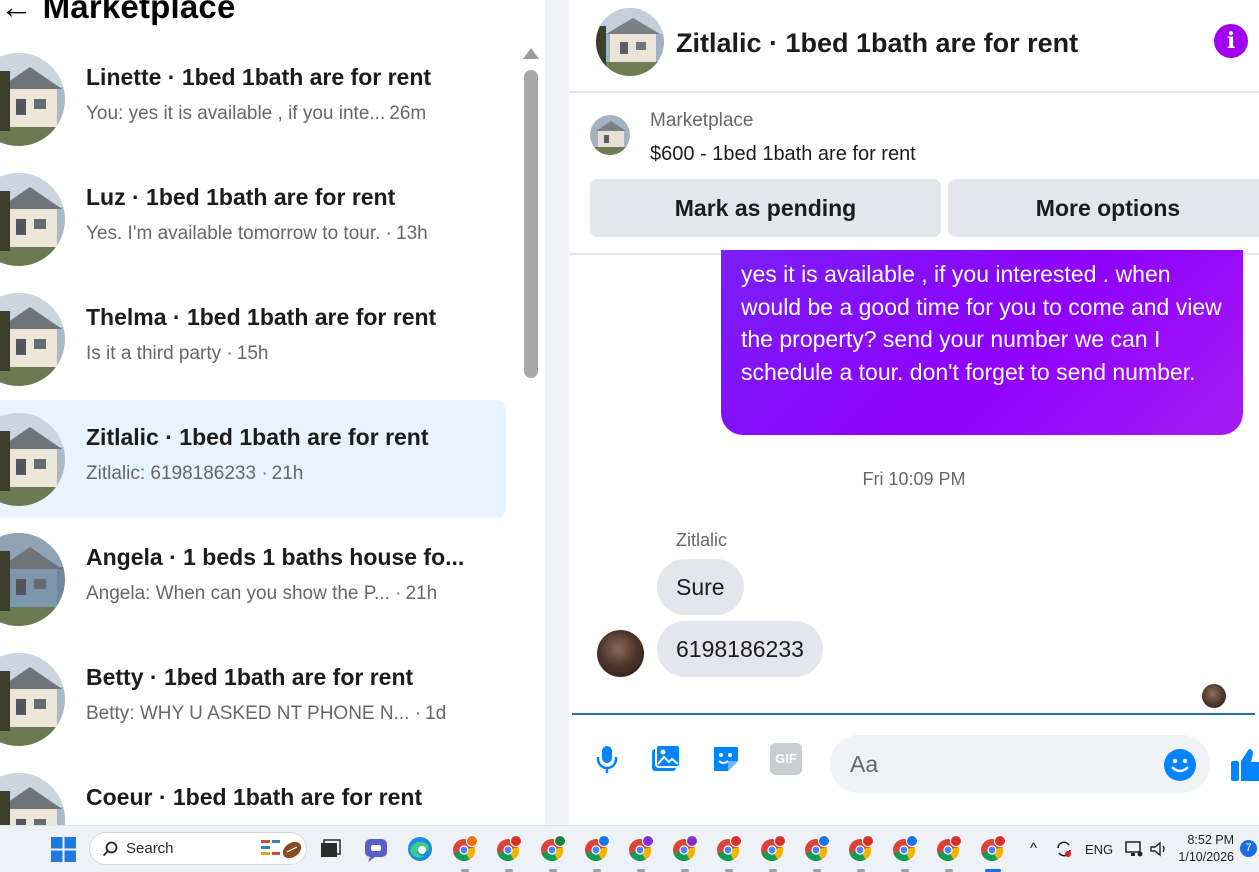 Image resolution: width=1259 pixels, height=872 pixels. What do you see at coordinates (241, 197) in the screenshot?
I see `conversation-name: Luz · 1bed 1bath are for rent` at bounding box center [241, 197].